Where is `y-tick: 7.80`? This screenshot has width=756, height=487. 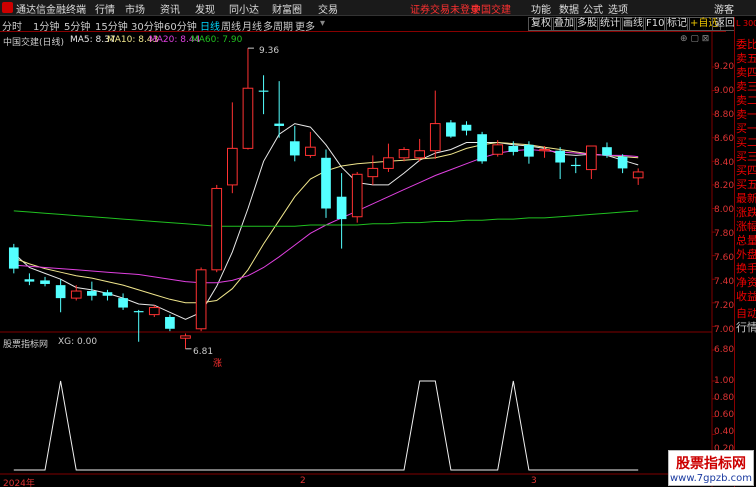
y-tick: 7.80 is located at coordinates (724, 234).